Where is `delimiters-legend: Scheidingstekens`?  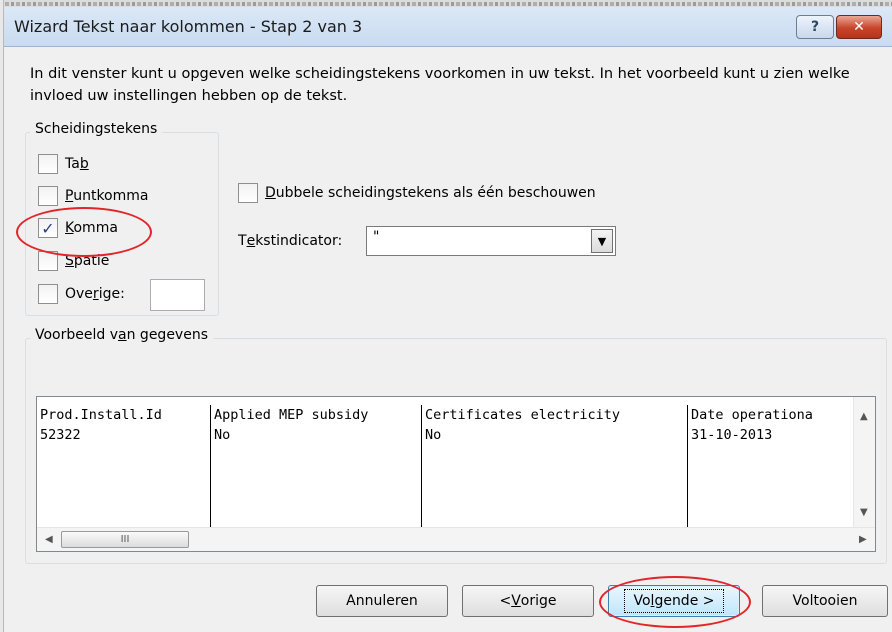
delimiters-legend: Scheidingstekens is located at coordinates (96, 129).